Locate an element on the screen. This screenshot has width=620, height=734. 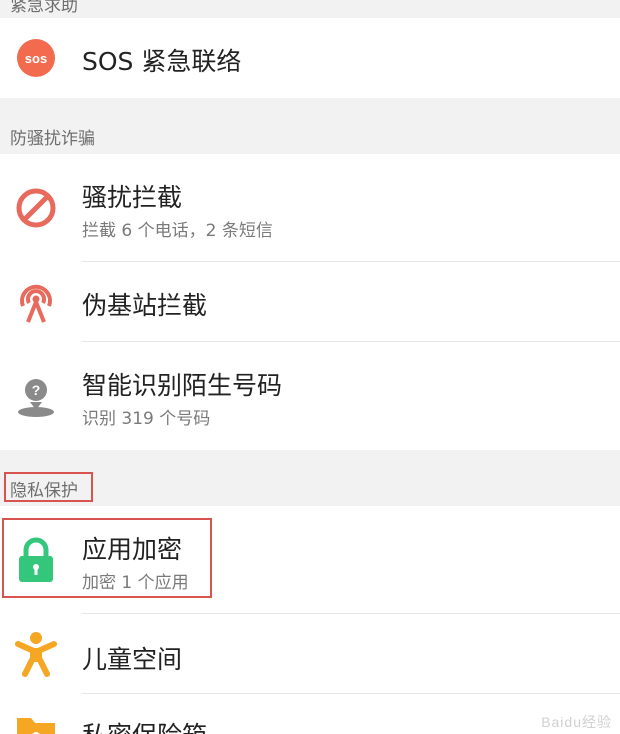
list-item-harassment-block: 骚扰拦截 拦截 6 个电话，2 条短信 is located at coordinates (310, 208).